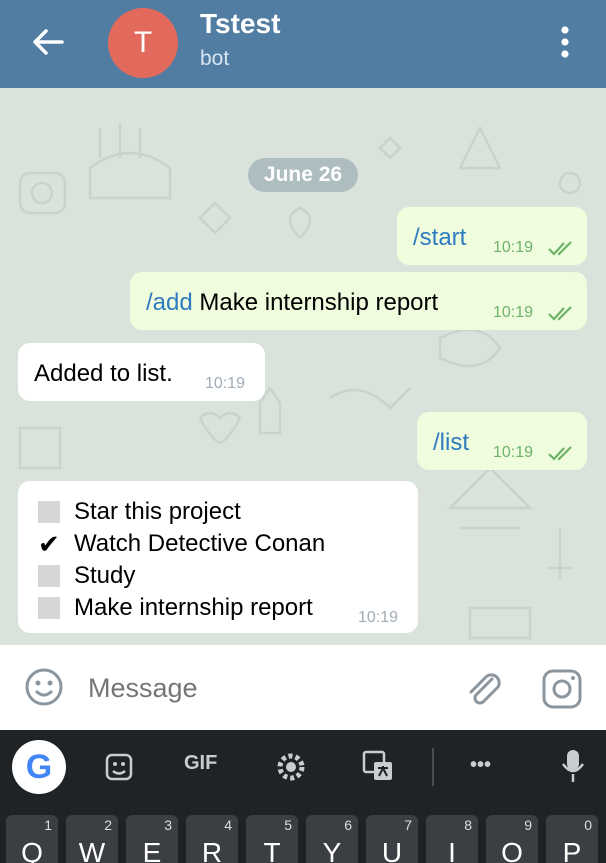 The height and width of the screenshot is (863, 606). What do you see at coordinates (258, 688) in the screenshot?
I see `message-input` at bounding box center [258, 688].